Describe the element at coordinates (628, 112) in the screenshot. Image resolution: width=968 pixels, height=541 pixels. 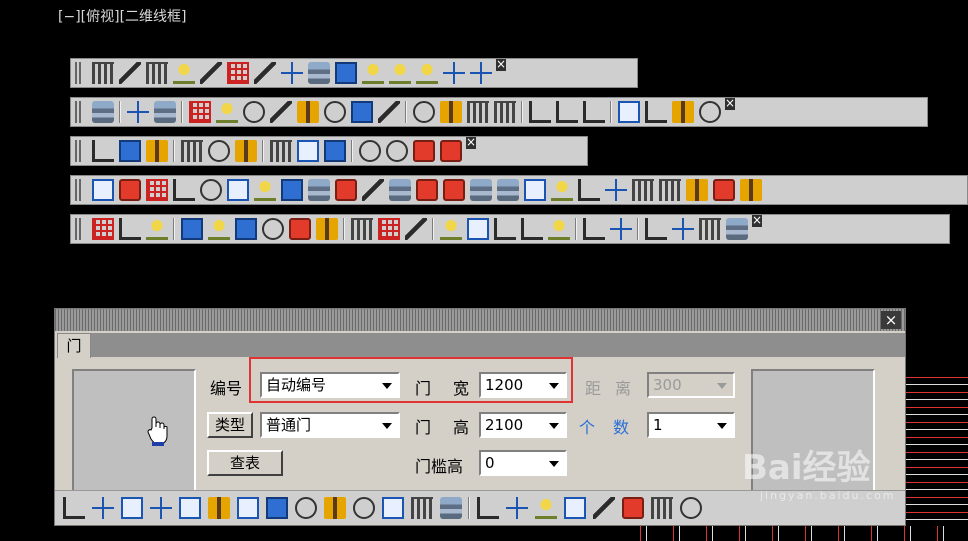
I see `eye-icon` at that location.